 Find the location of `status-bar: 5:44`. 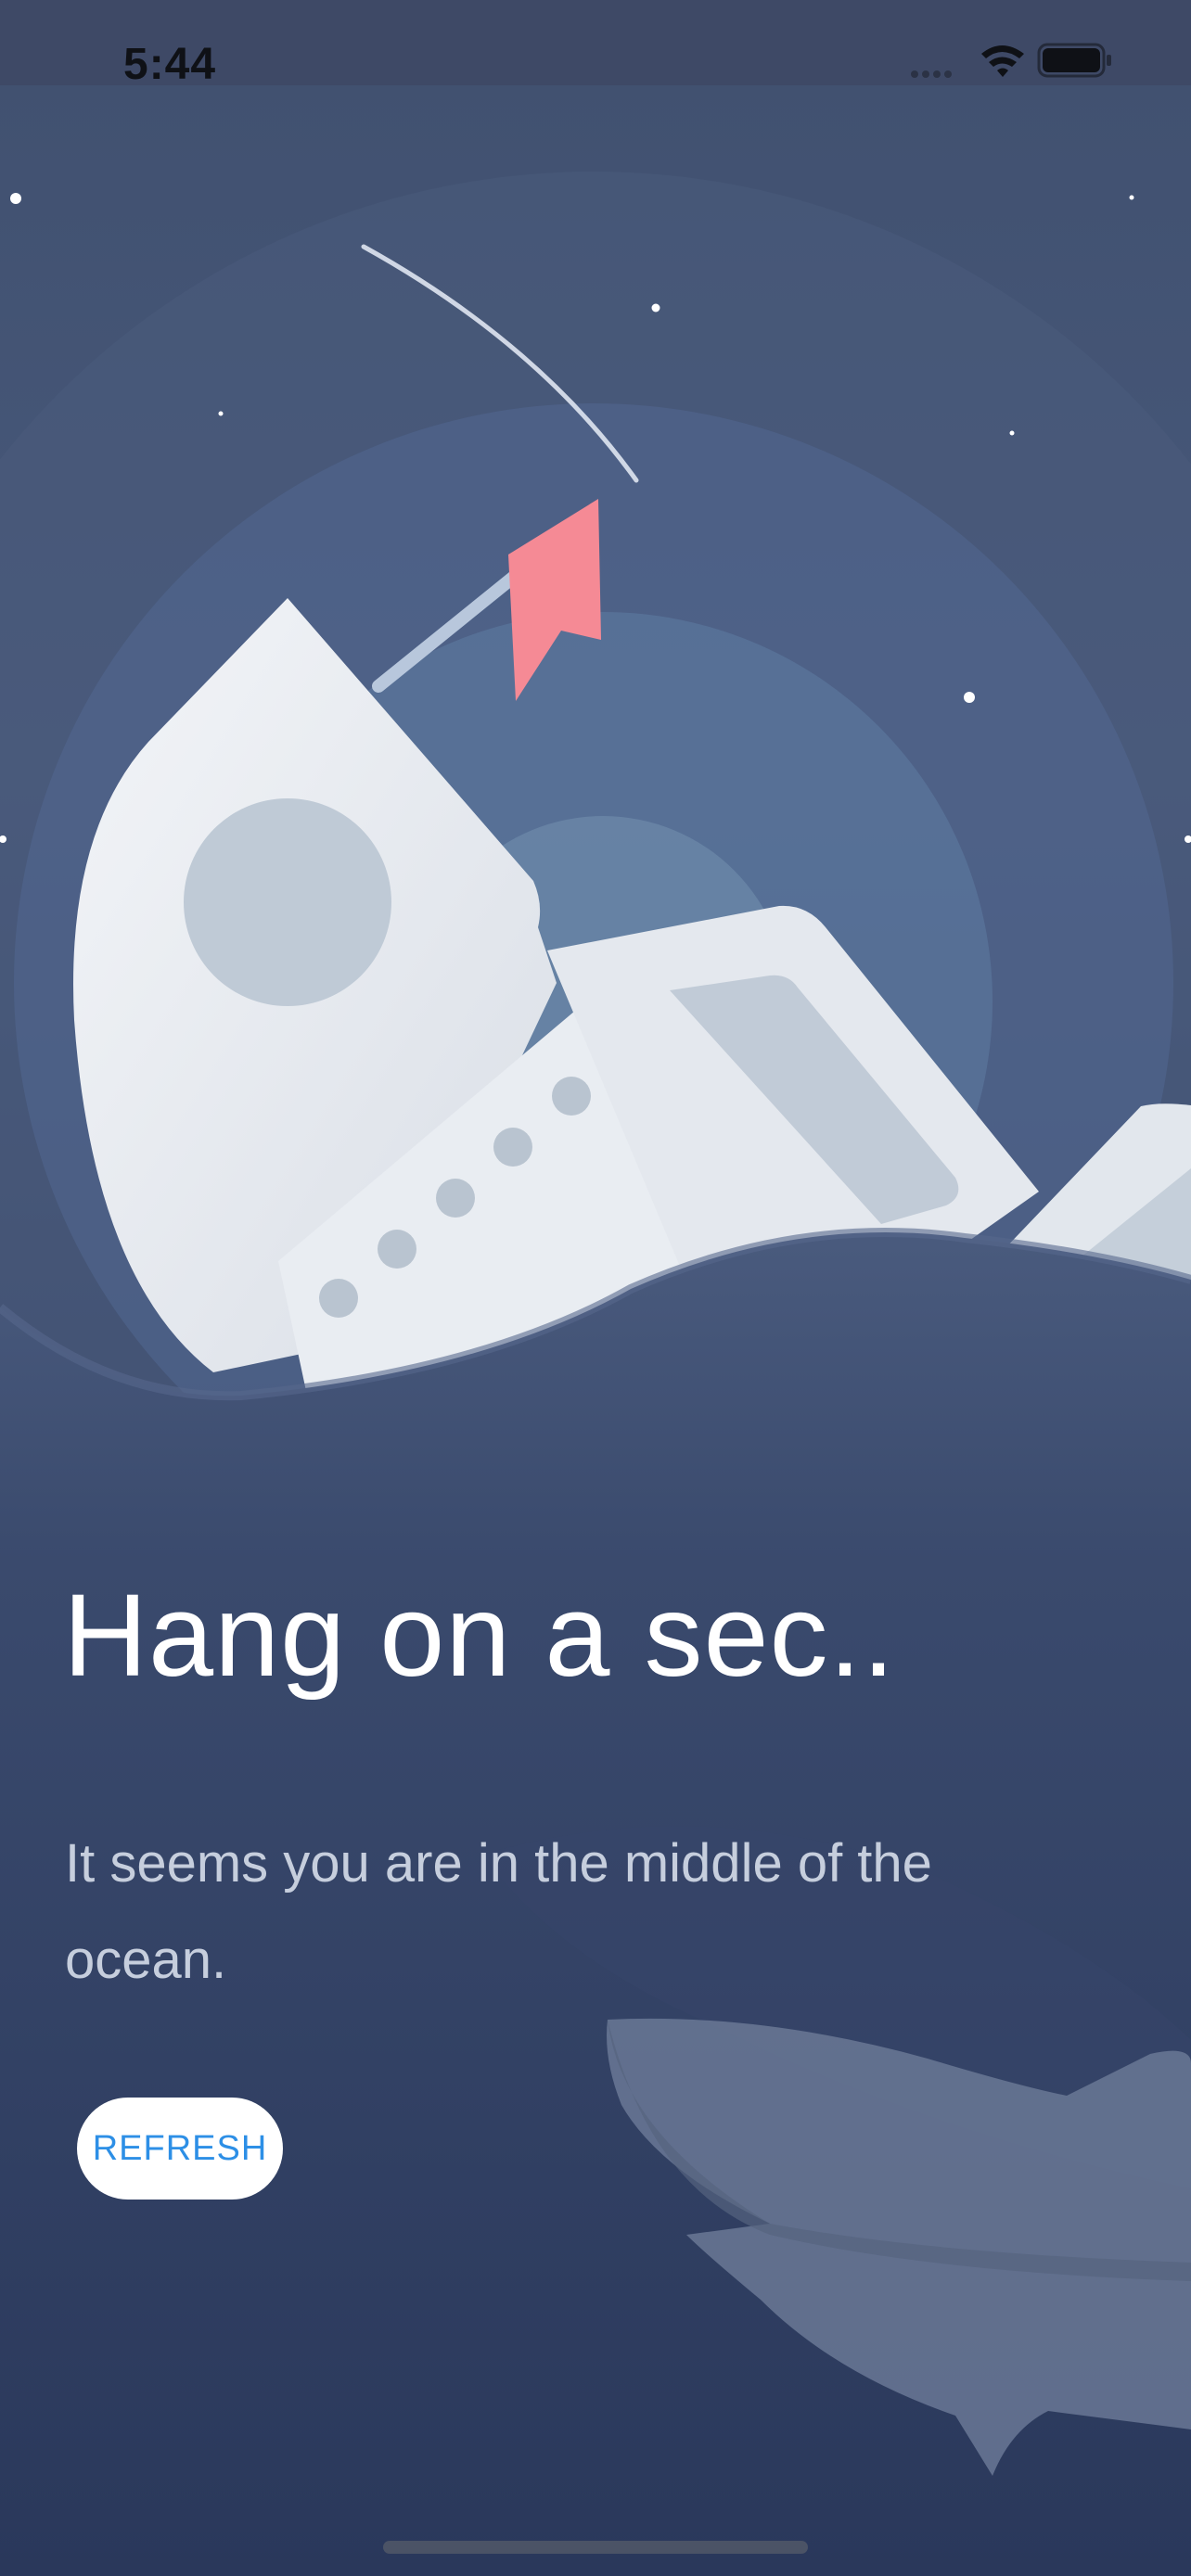

status-bar: 5:44 is located at coordinates (595, 45).